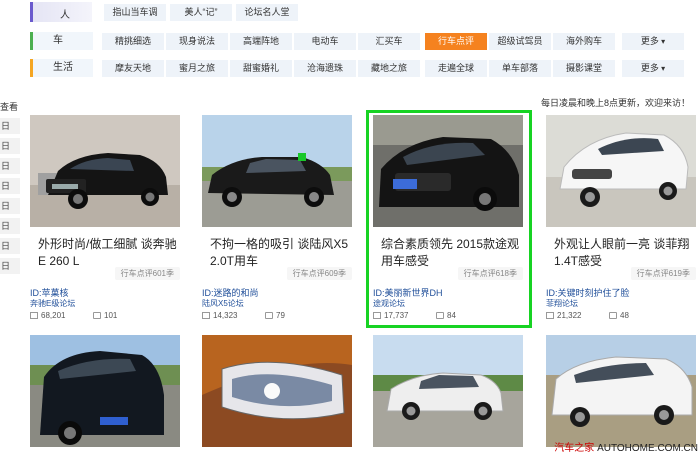  What do you see at coordinates (389, 68) in the screenshot?
I see `nav-item: 藏地之旅` at bounding box center [389, 68].